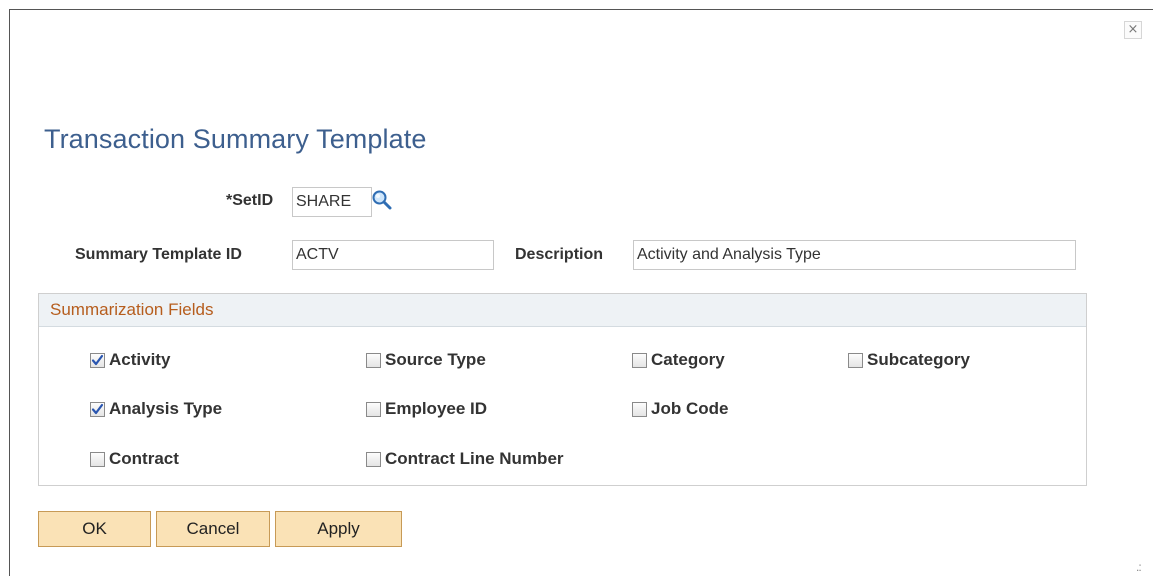 This screenshot has height=576, width=1153. Describe the element at coordinates (97, 459) in the screenshot. I see `contract-checkbox` at that location.